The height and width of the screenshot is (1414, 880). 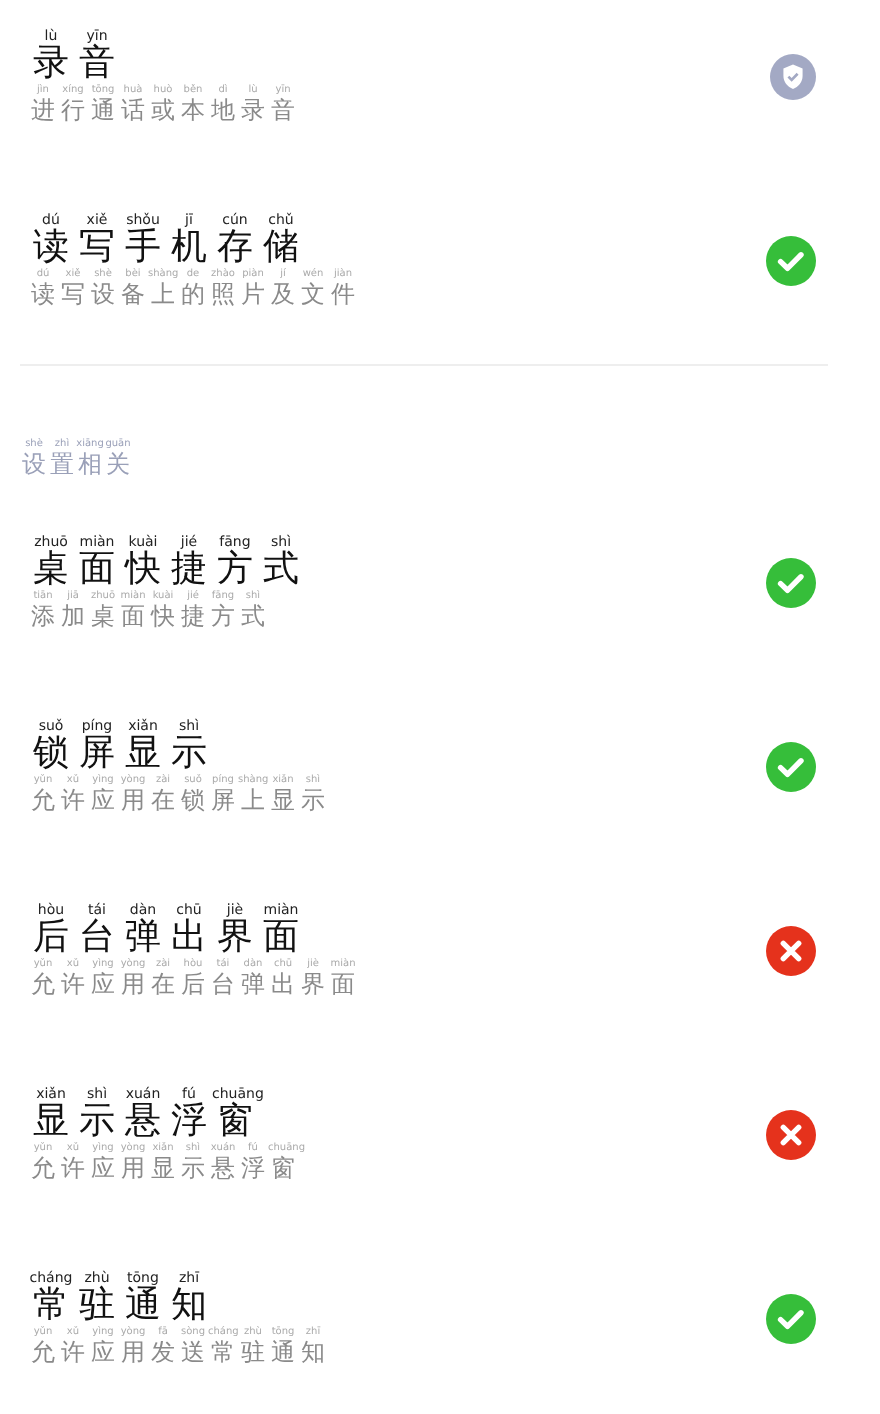 What do you see at coordinates (142, 1122) in the screenshot?
I see `permission-title: 显示悬浮窗` at bounding box center [142, 1122].